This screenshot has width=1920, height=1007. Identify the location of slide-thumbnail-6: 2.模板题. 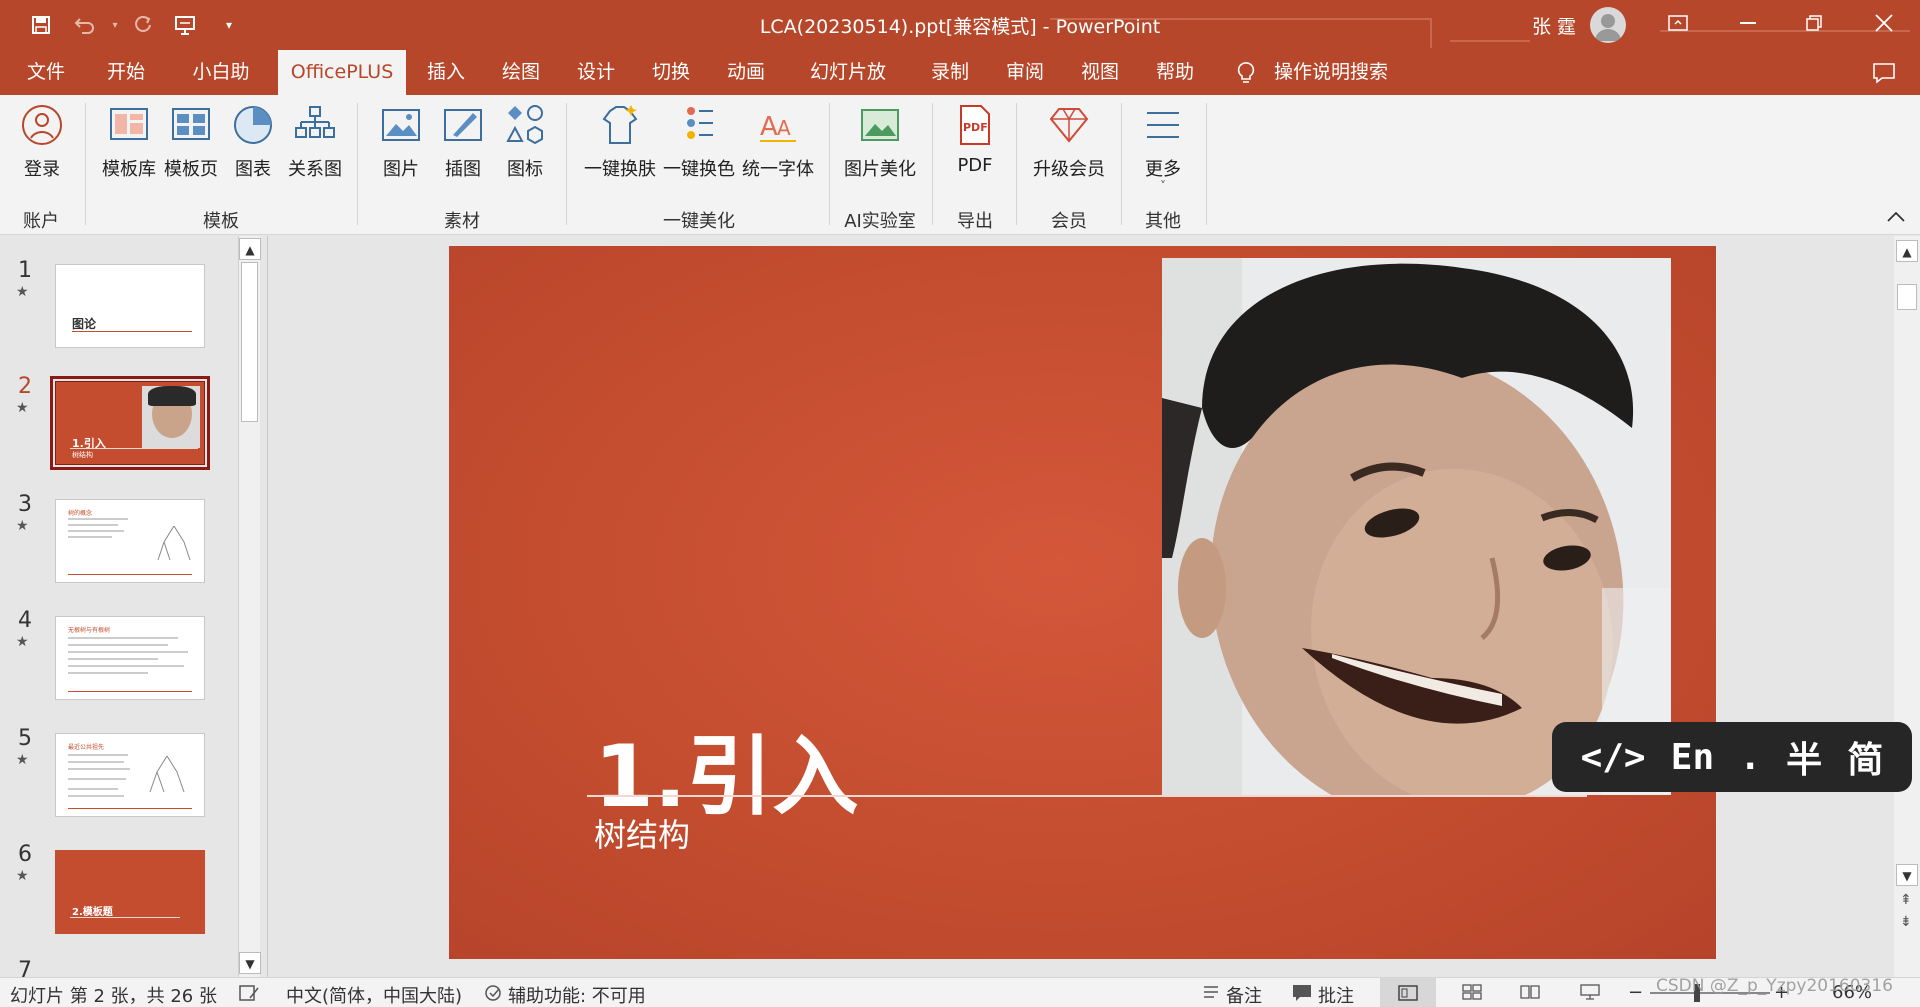
(130, 892).